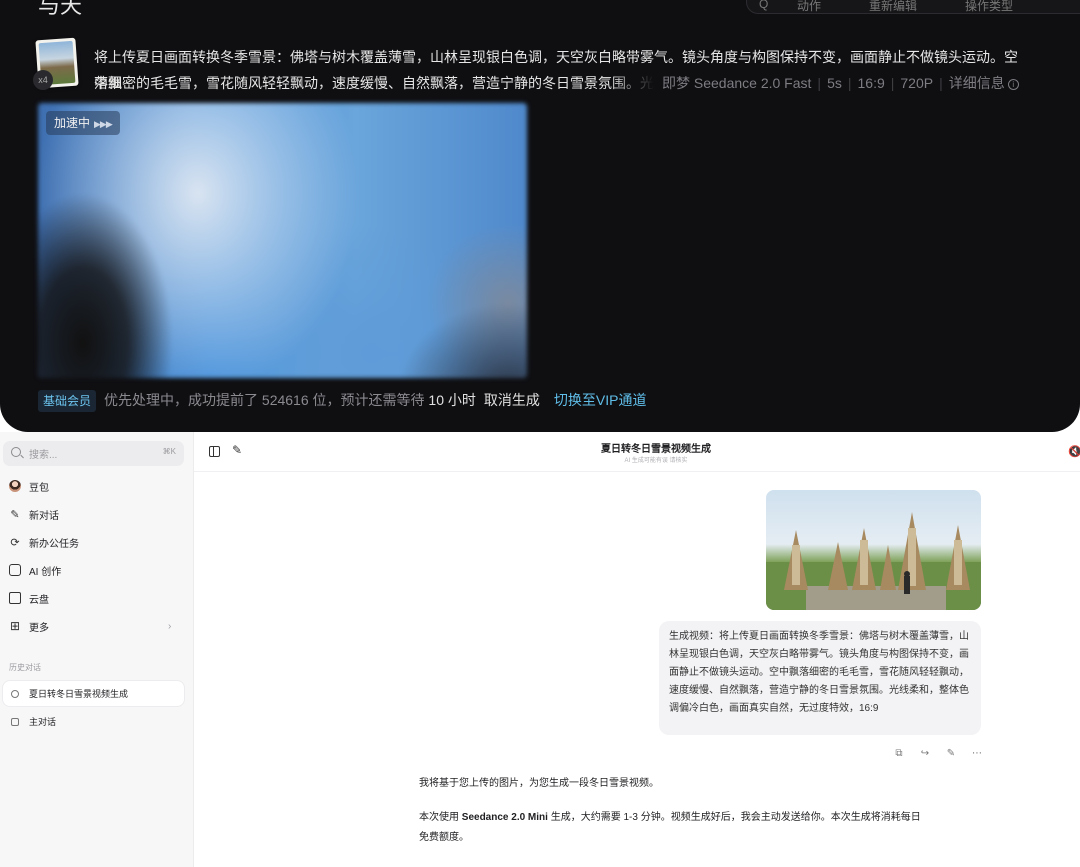 This screenshot has width=1080, height=867. I want to click on wait-hours: 10, so click(436, 400).